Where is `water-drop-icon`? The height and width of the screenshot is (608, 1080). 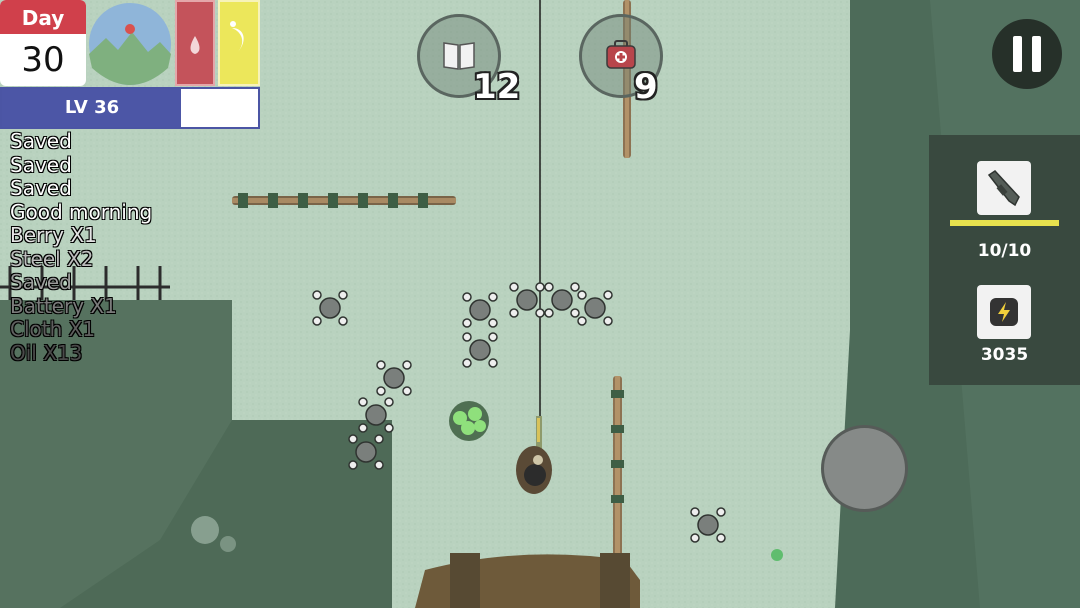 water-drop-icon is located at coordinates (195, 45).